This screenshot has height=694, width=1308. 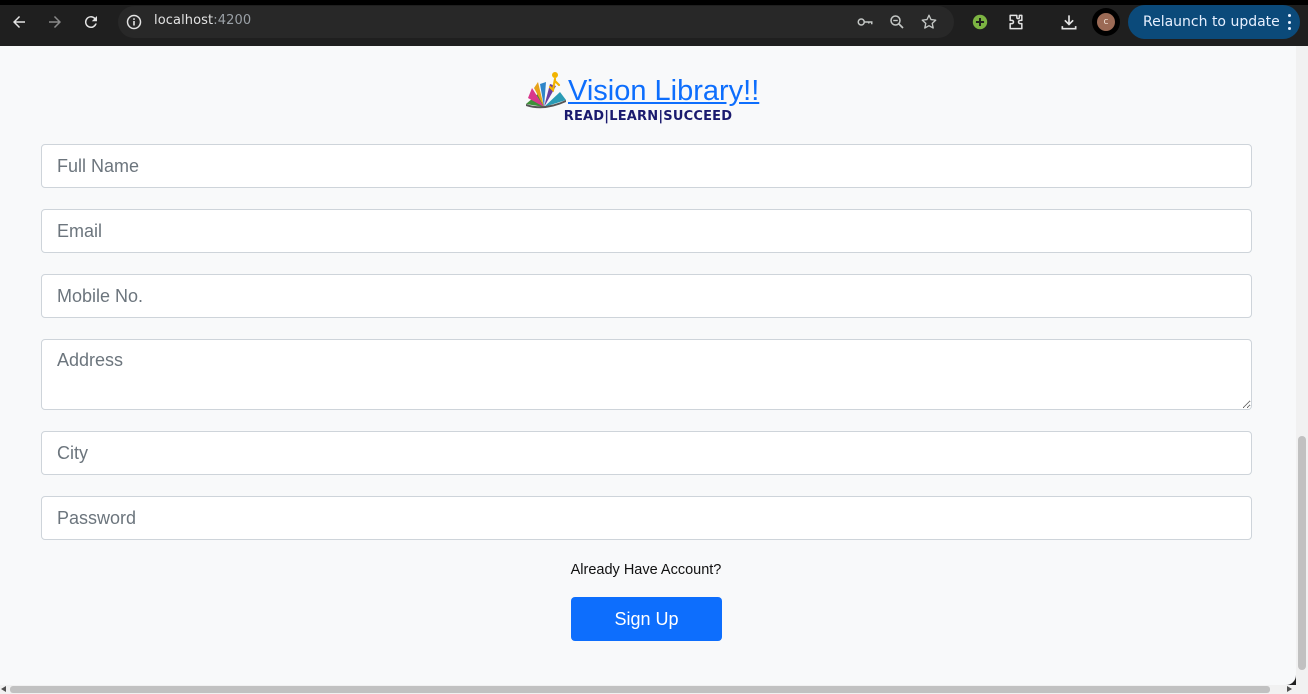 I want to click on zoom-icon, so click(x=897, y=22).